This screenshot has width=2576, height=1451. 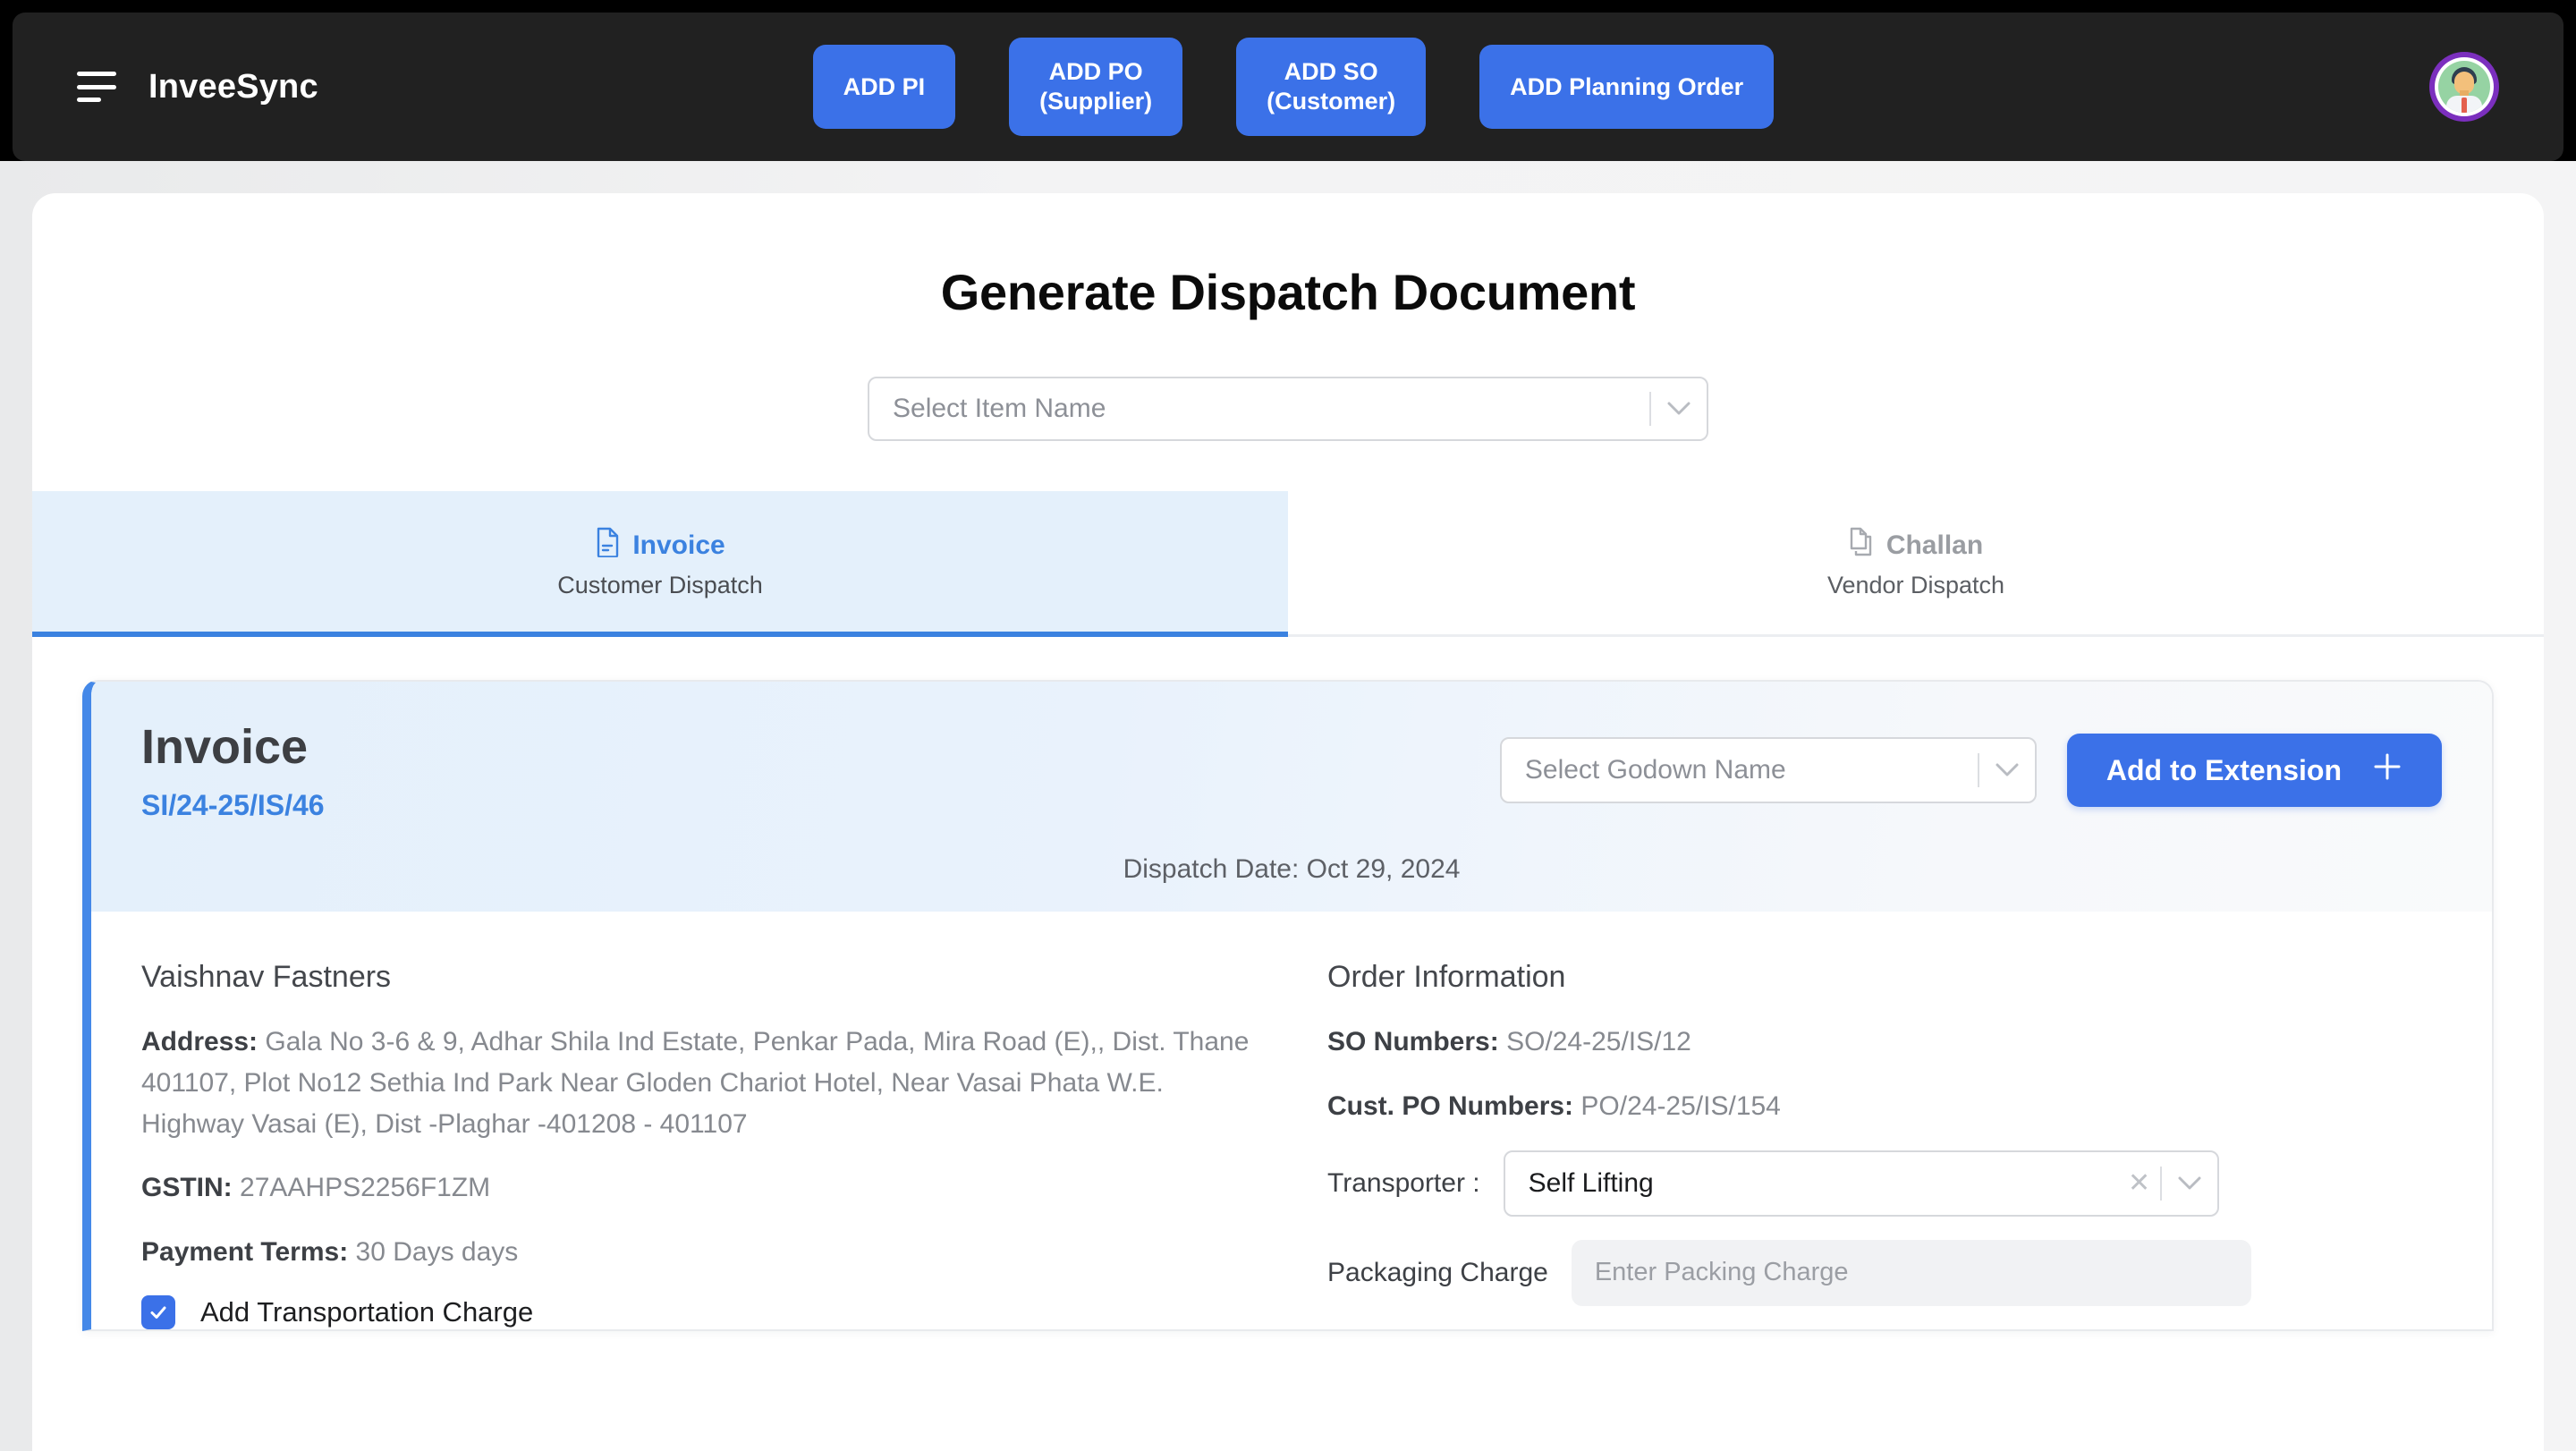 I want to click on packaging-charge-row: Packaging Charge, so click(x=1884, y=1272).